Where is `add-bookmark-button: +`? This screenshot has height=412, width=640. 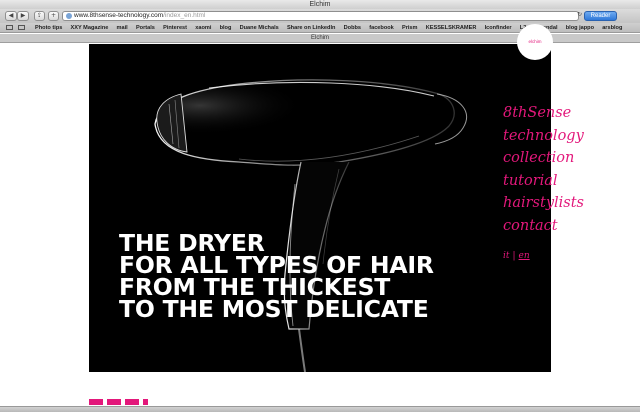 add-bookmark-button: + is located at coordinates (53, 16).